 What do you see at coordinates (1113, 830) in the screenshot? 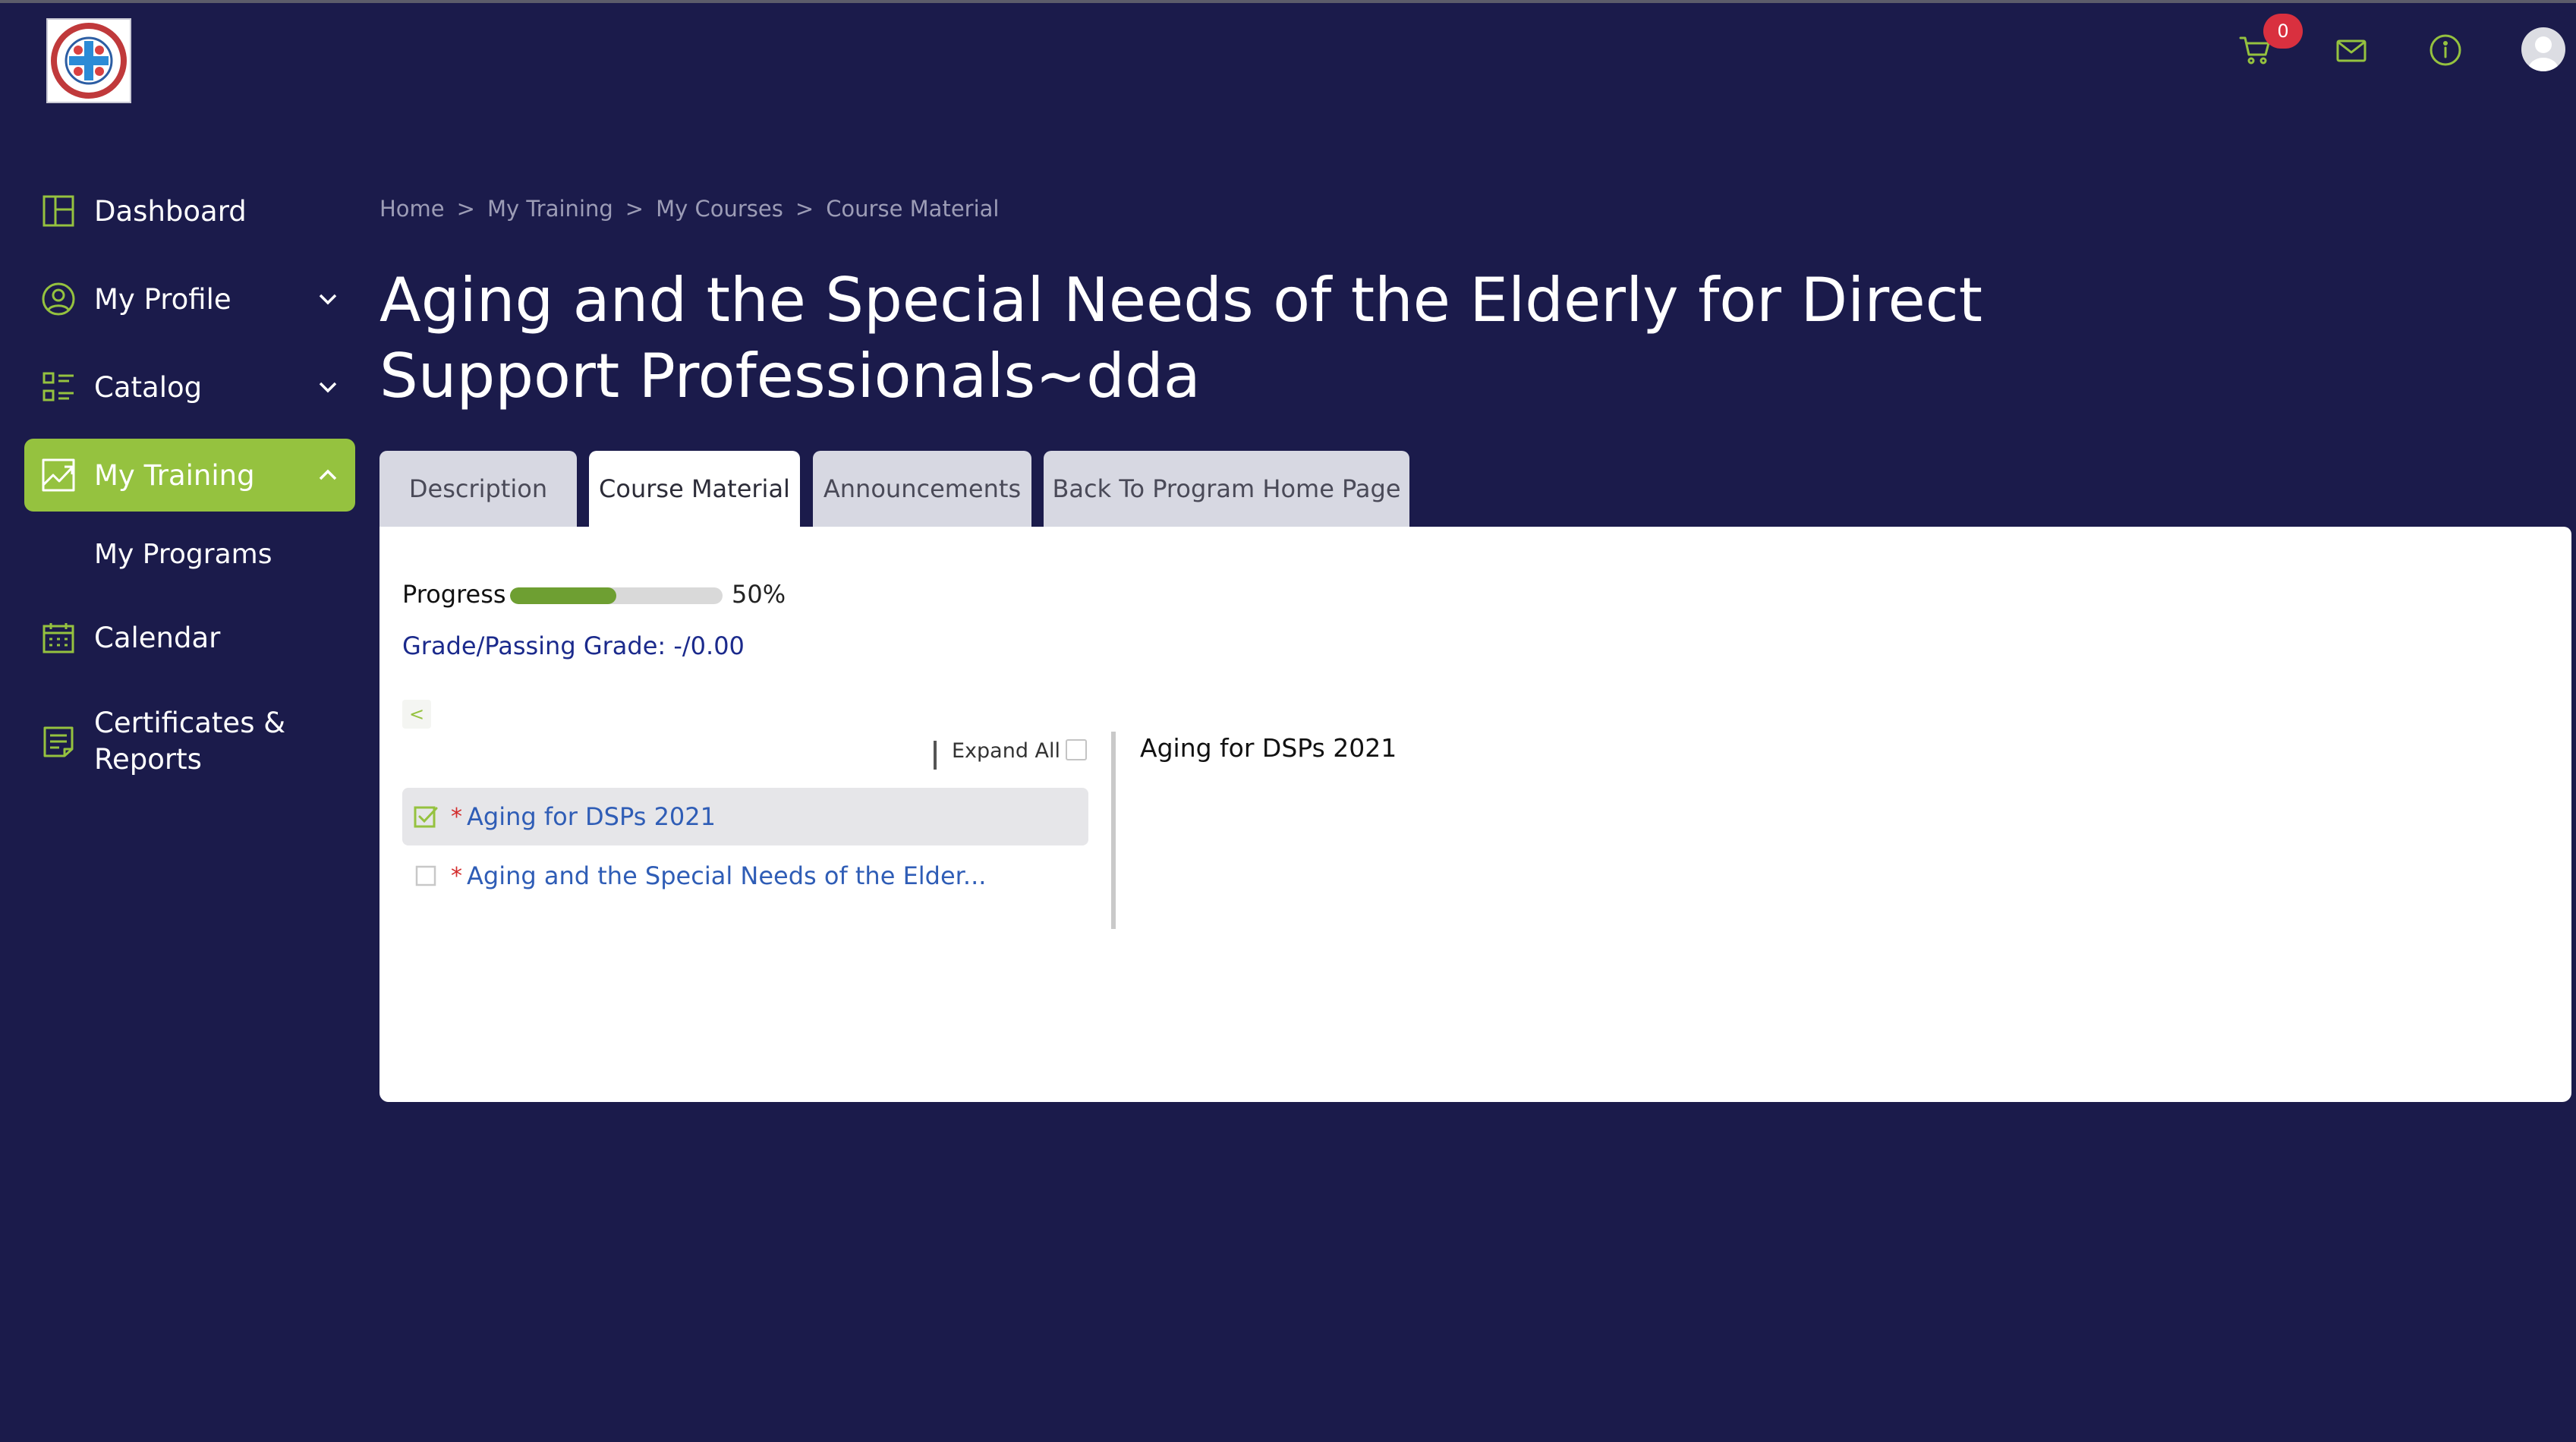
I see `panel-divider` at bounding box center [1113, 830].